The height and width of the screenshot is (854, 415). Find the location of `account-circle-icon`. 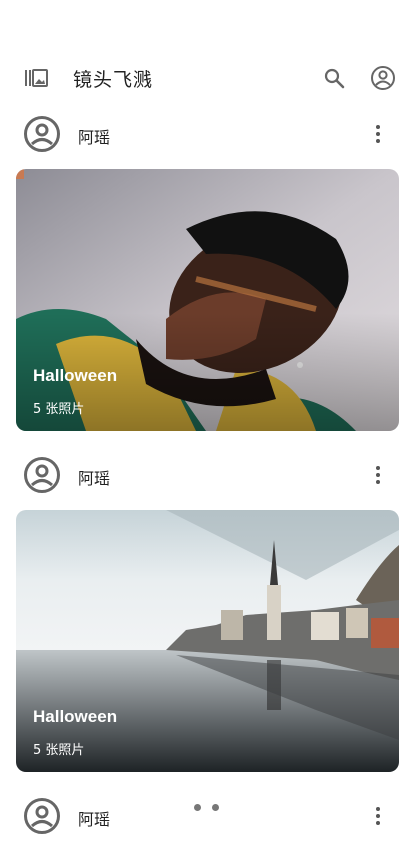

account-circle-icon is located at coordinates (383, 78).